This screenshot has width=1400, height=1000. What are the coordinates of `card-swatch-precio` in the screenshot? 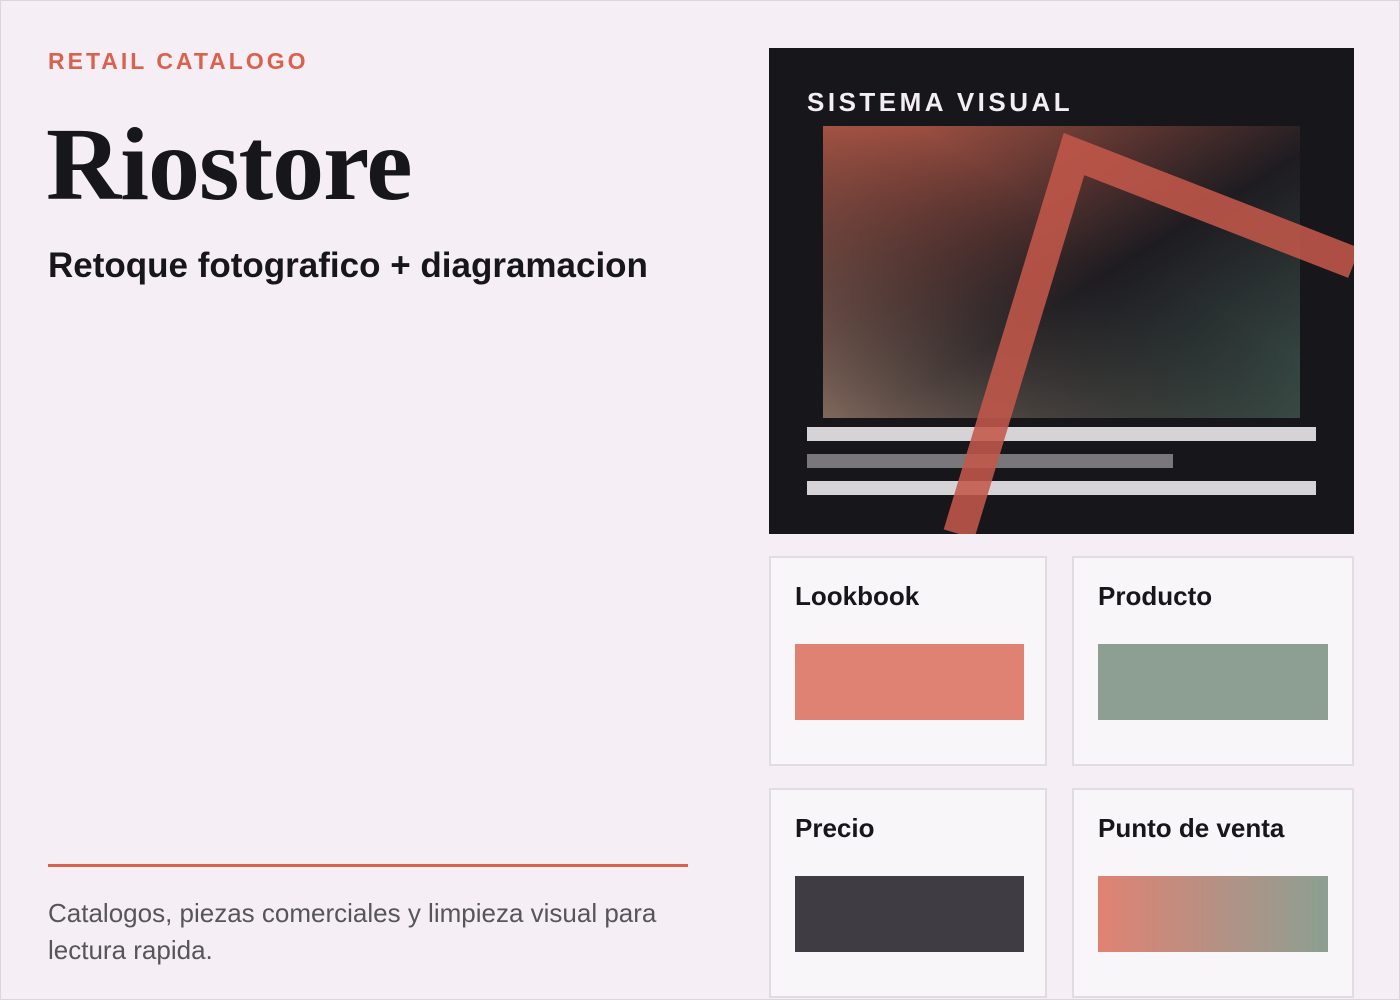 It's located at (909, 914).